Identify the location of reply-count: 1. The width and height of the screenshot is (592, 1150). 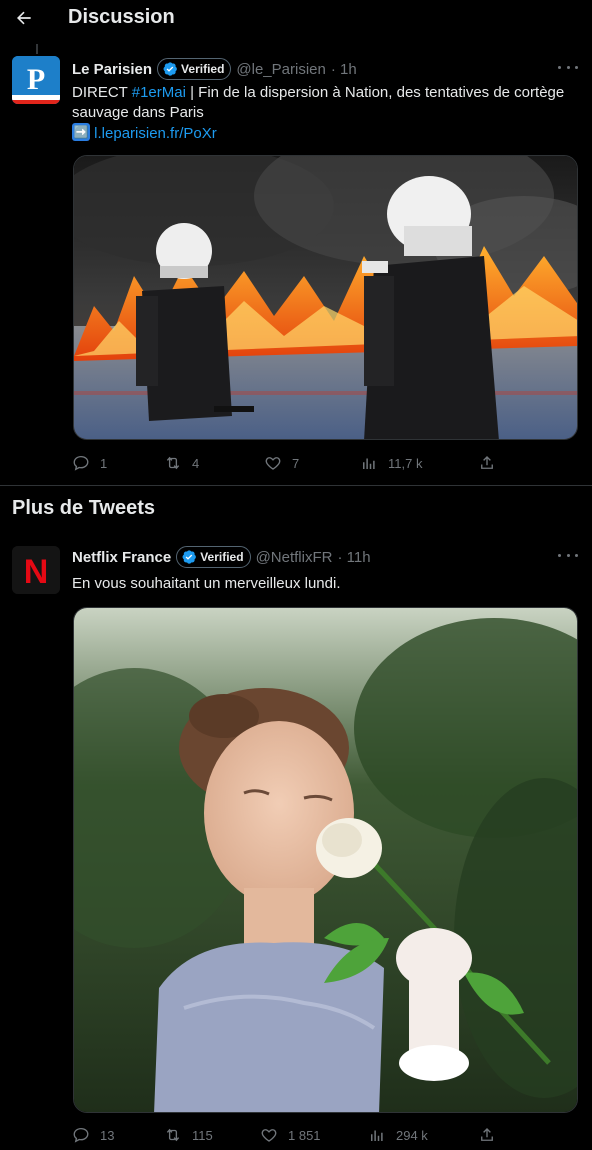
(104, 463).